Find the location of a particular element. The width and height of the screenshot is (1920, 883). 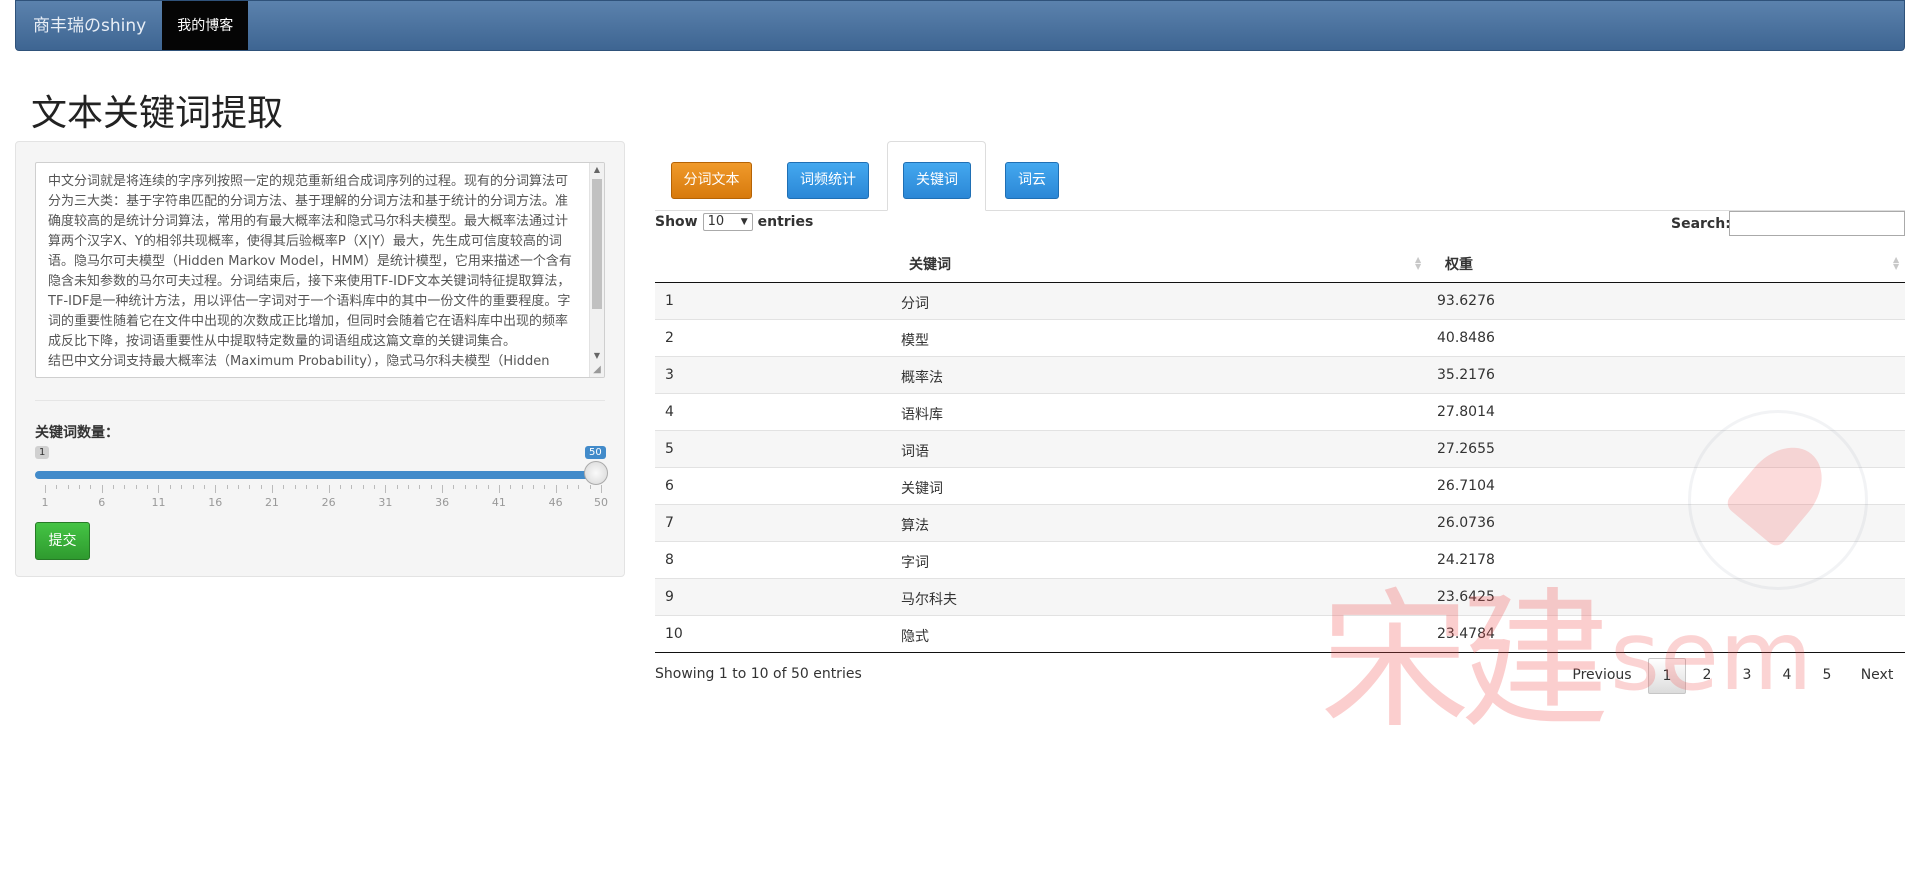

slider-min-badge: 1 is located at coordinates (42, 452).